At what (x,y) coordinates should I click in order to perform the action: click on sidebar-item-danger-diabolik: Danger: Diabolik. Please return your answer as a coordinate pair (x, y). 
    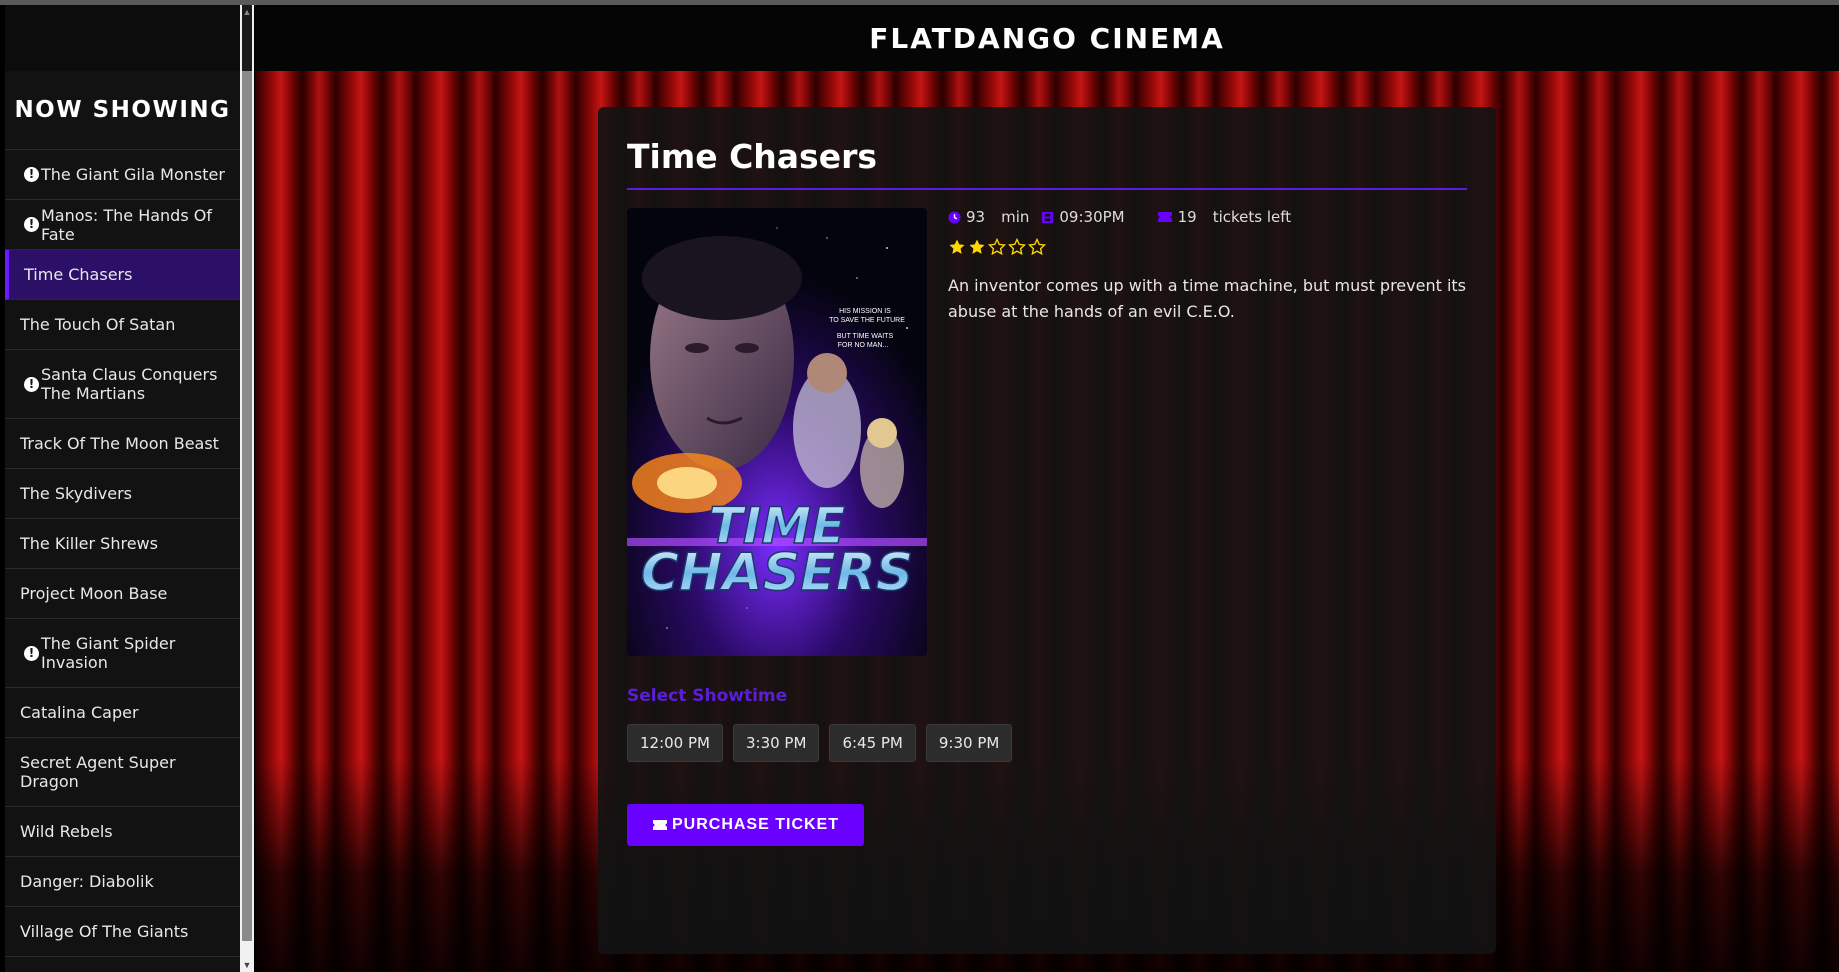
    Looking at the image, I should click on (122, 882).